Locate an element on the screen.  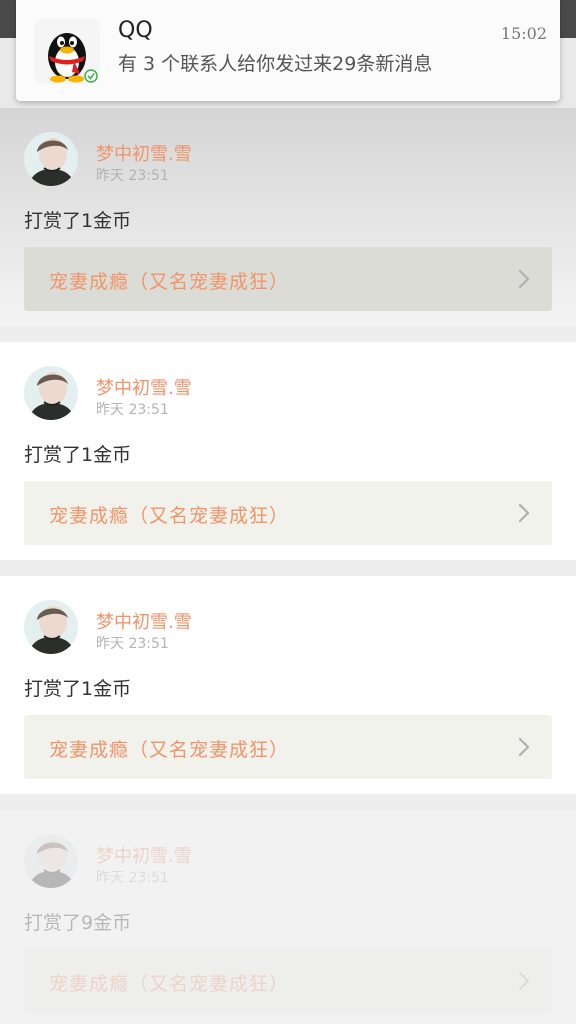
reward-message: 打赏了9金币 is located at coordinates (78, 923).